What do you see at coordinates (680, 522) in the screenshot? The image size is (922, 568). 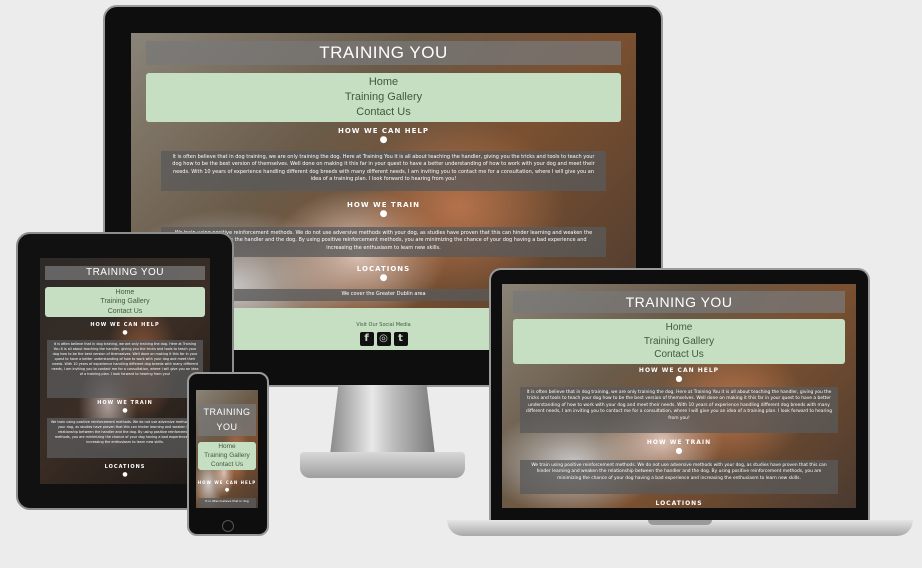 I see `laptop-notch` at bounding box center [680, 522].